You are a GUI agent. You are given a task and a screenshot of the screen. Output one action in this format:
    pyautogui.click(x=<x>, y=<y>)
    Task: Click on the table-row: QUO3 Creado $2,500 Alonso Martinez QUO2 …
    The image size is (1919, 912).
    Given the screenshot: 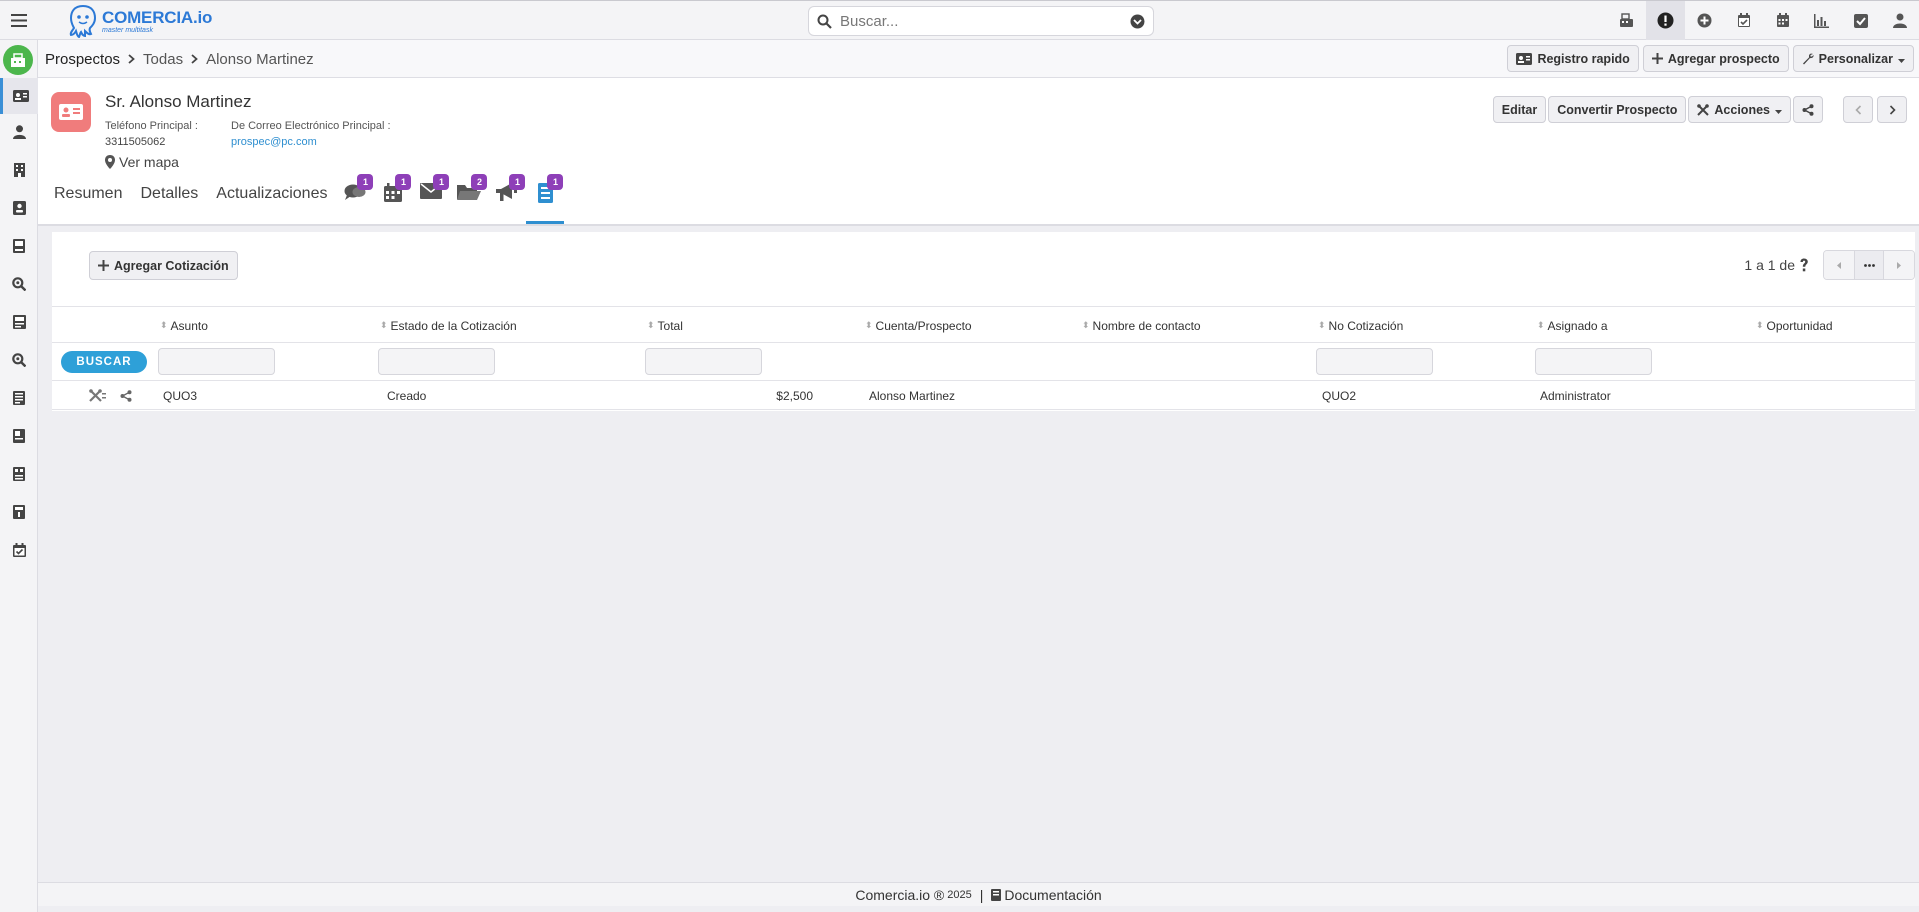 What is the action you would take?
    pyautogui.click(x=983, y=395)
    